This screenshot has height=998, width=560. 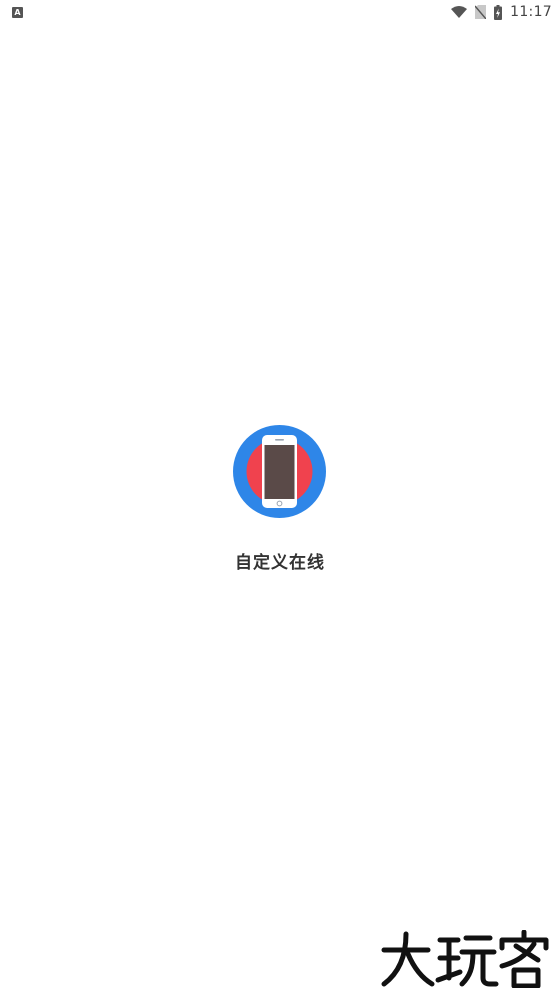 What do you see at coordinates (459, 12) in the screenshot?
I see `wifi-icon` at bounding box center [459, 12].